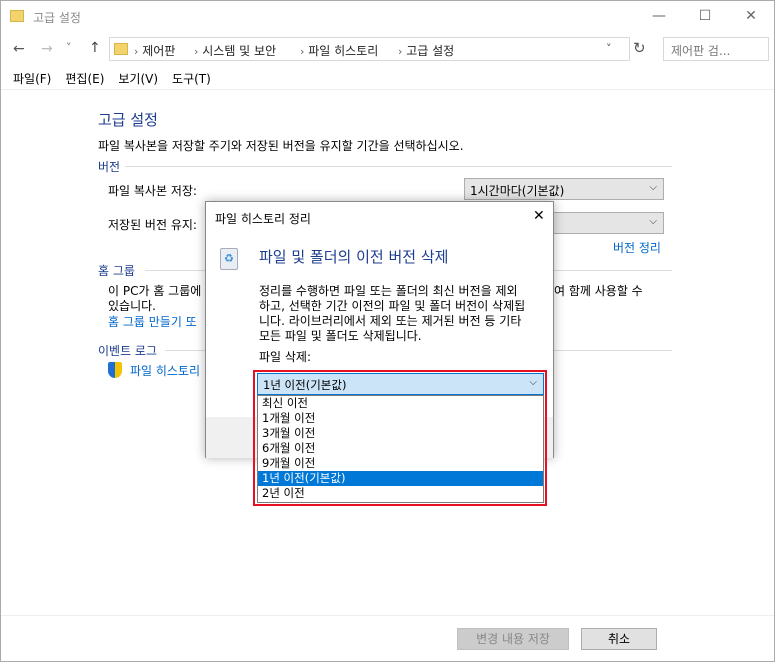 This screenshot has width=775, height=662. Describe the element at coordinates (152, 321) in the screenshot. I see `create-homegroup-link: 홈 그룹 만들기 또` at that location.